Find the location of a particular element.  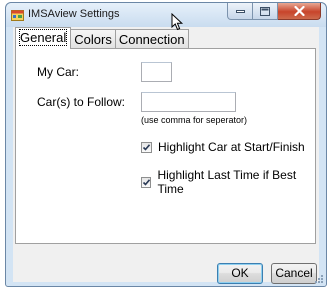

highlight-best-time-label: Highlight Last Time if Best Time is located at coordinates (227, 182).